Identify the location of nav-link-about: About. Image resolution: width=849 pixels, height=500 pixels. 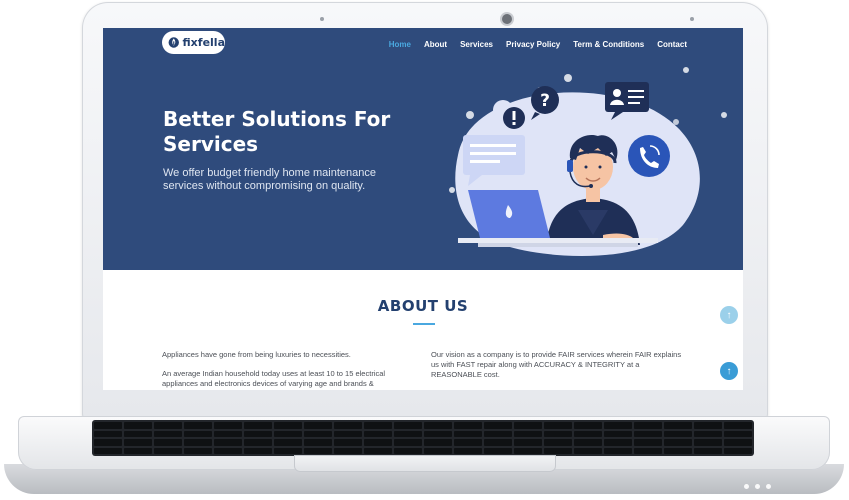
(435, 44).